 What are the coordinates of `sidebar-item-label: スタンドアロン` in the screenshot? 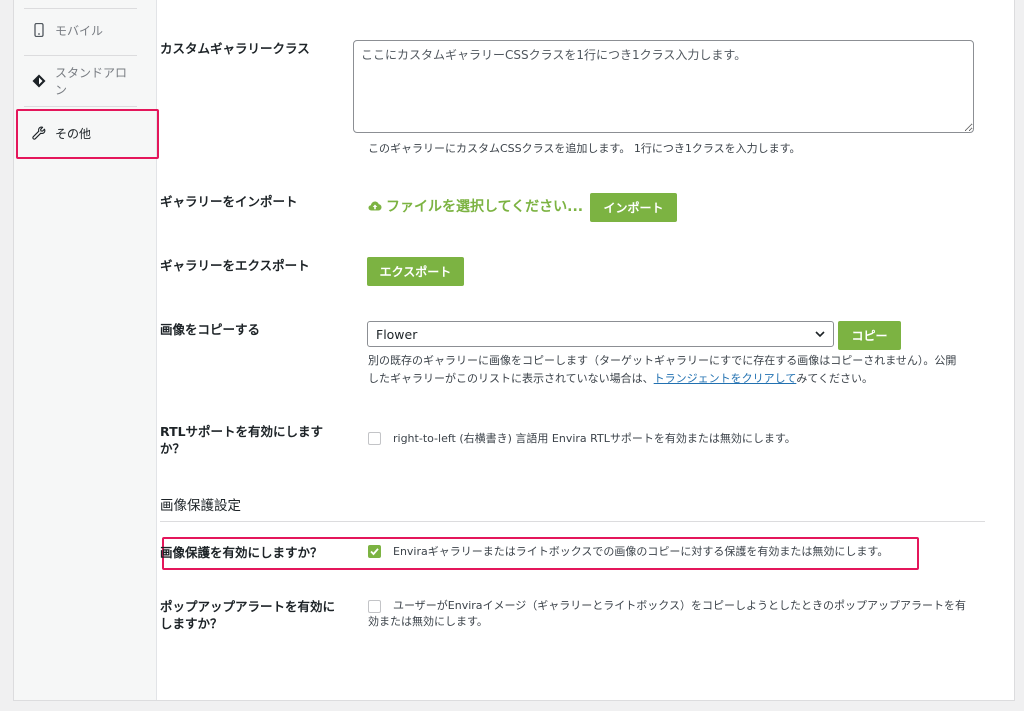 It's located at (91, 81).